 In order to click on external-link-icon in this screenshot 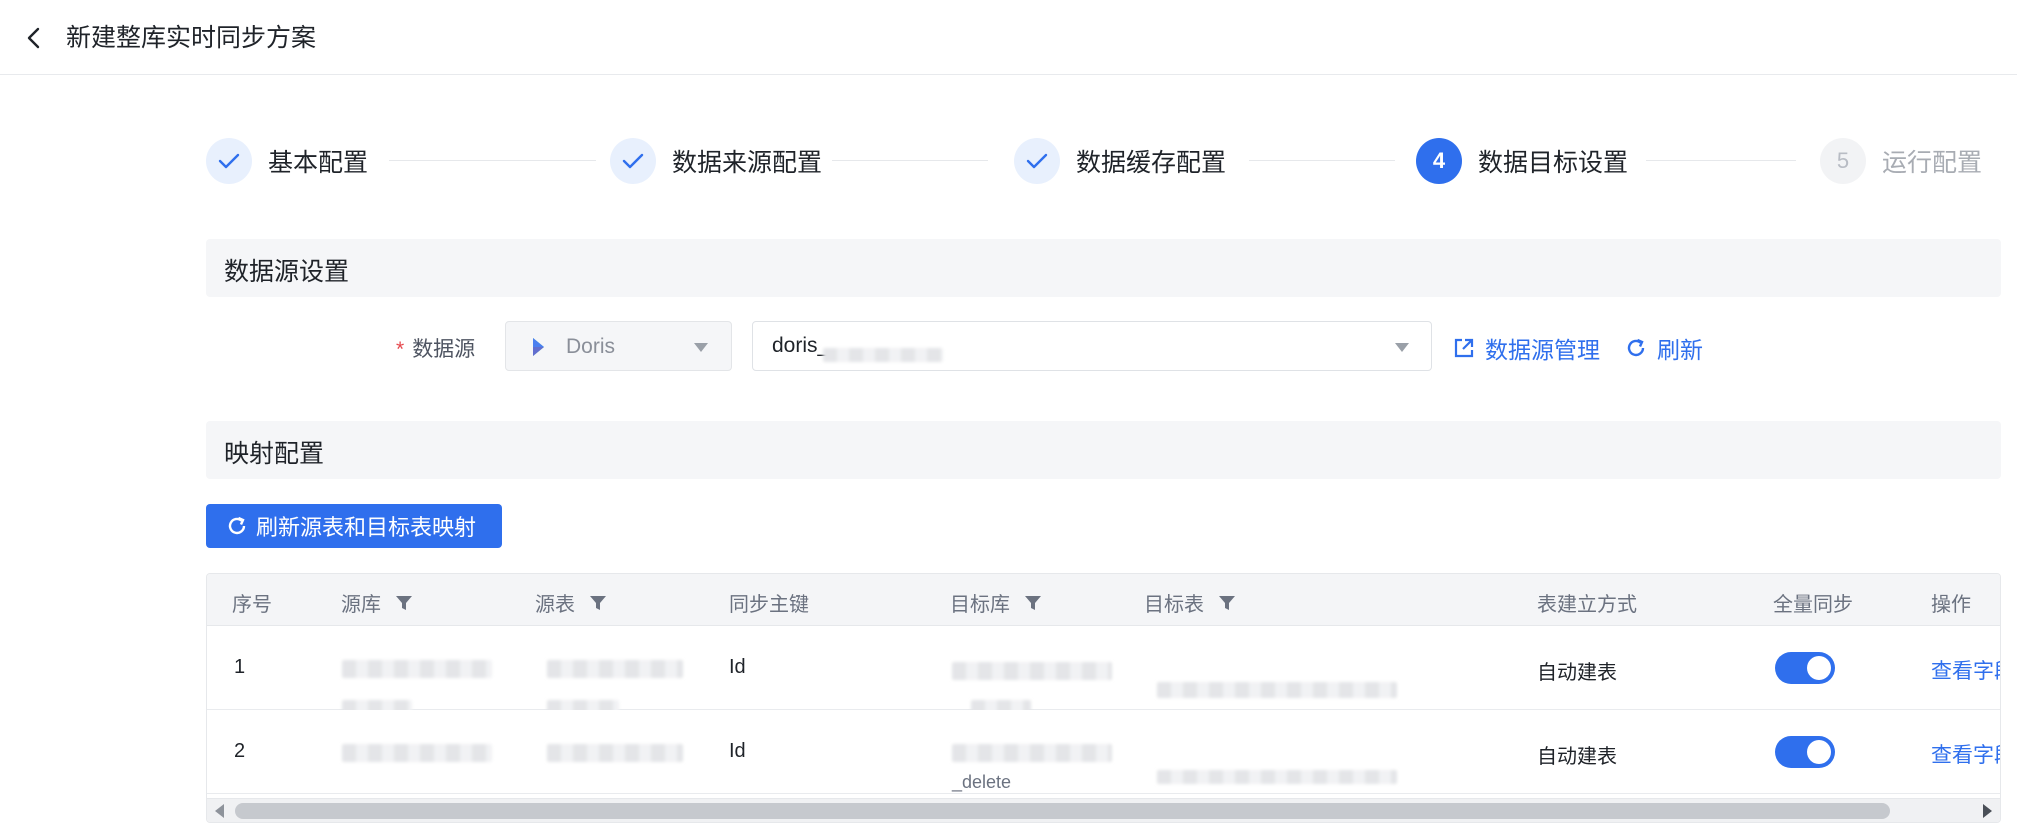, I will do `click(1464, 348)`.